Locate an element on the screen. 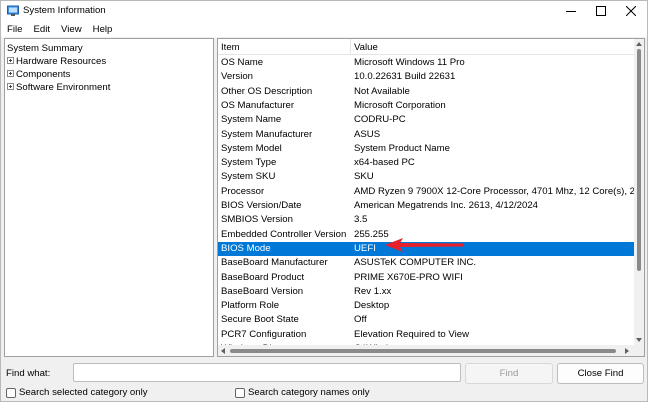 The height and width of the screenshot is (402, 648). row-item-cell: System Model is located at coordinates (251, 148).